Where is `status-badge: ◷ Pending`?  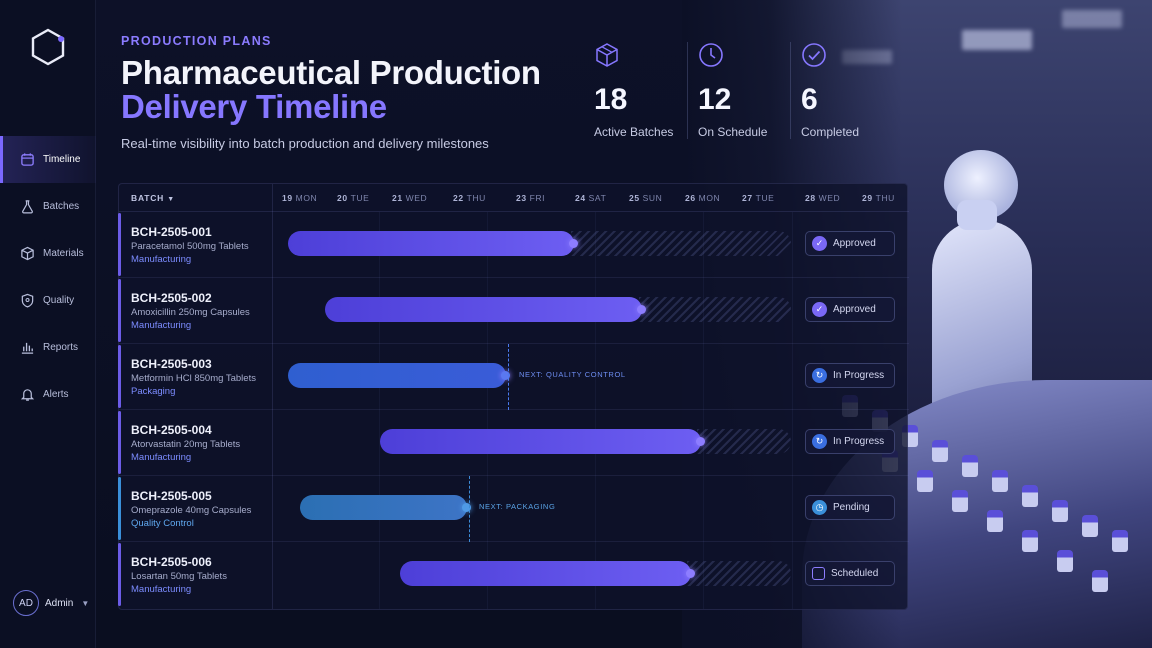 status-badge: ◷ Pending is located at coordinates (850, 507).